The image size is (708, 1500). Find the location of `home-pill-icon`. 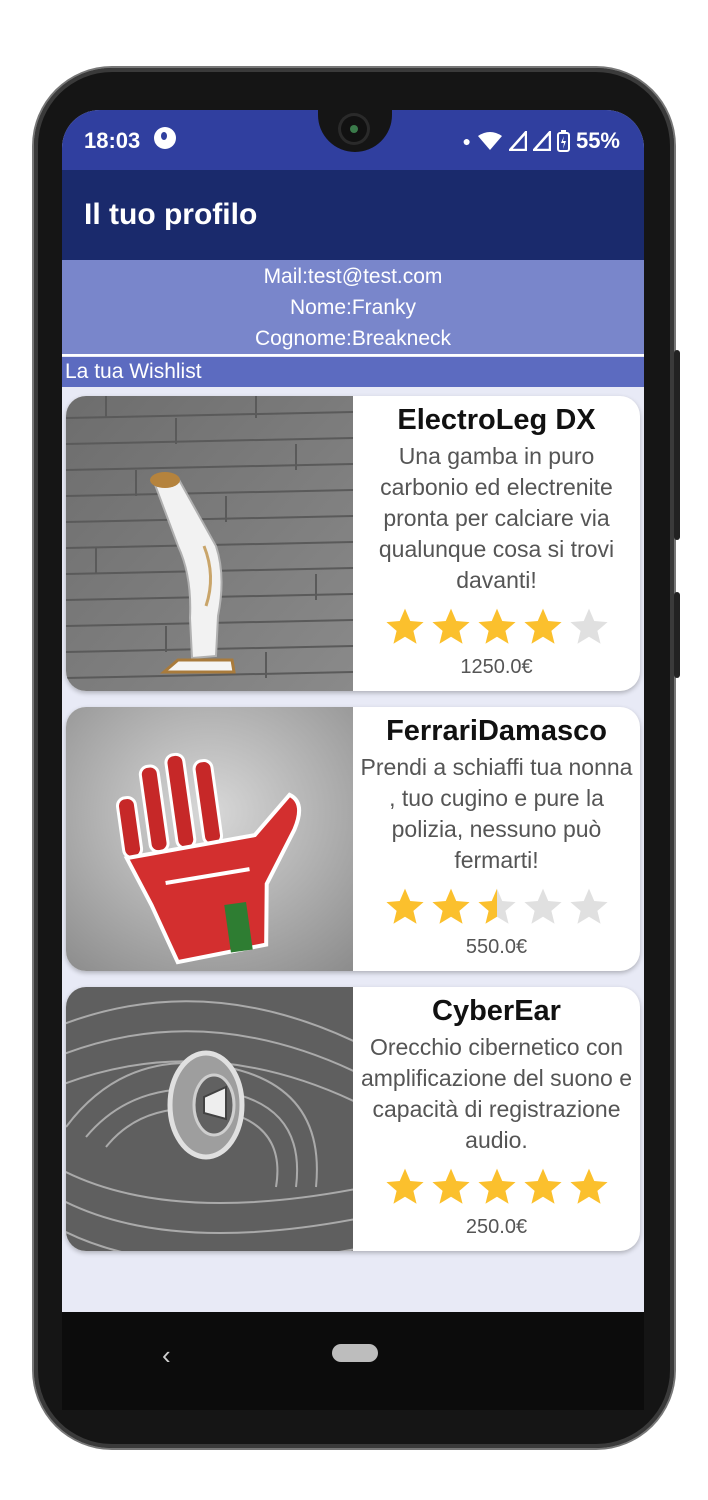

home-pill-icon is located at coordinates (355, 1353).